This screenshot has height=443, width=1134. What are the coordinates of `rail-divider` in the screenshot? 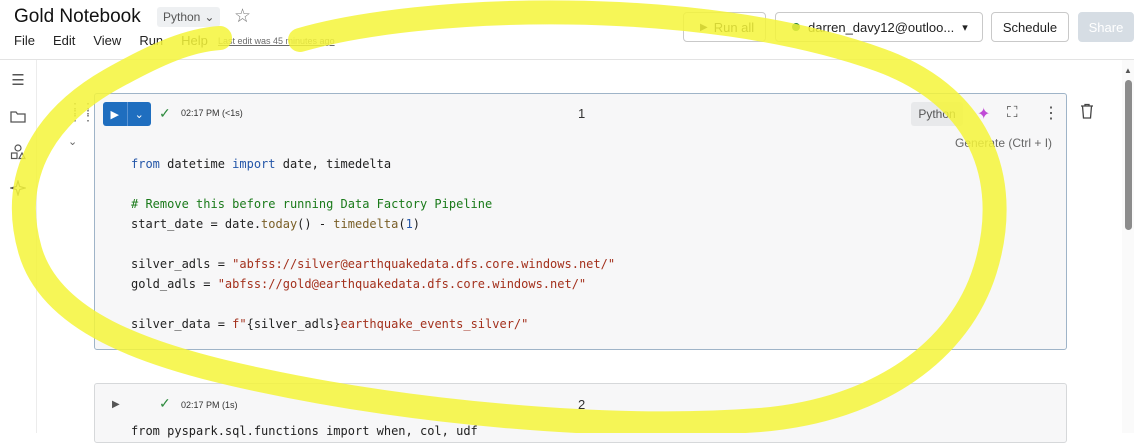 It's located at (36, 246).